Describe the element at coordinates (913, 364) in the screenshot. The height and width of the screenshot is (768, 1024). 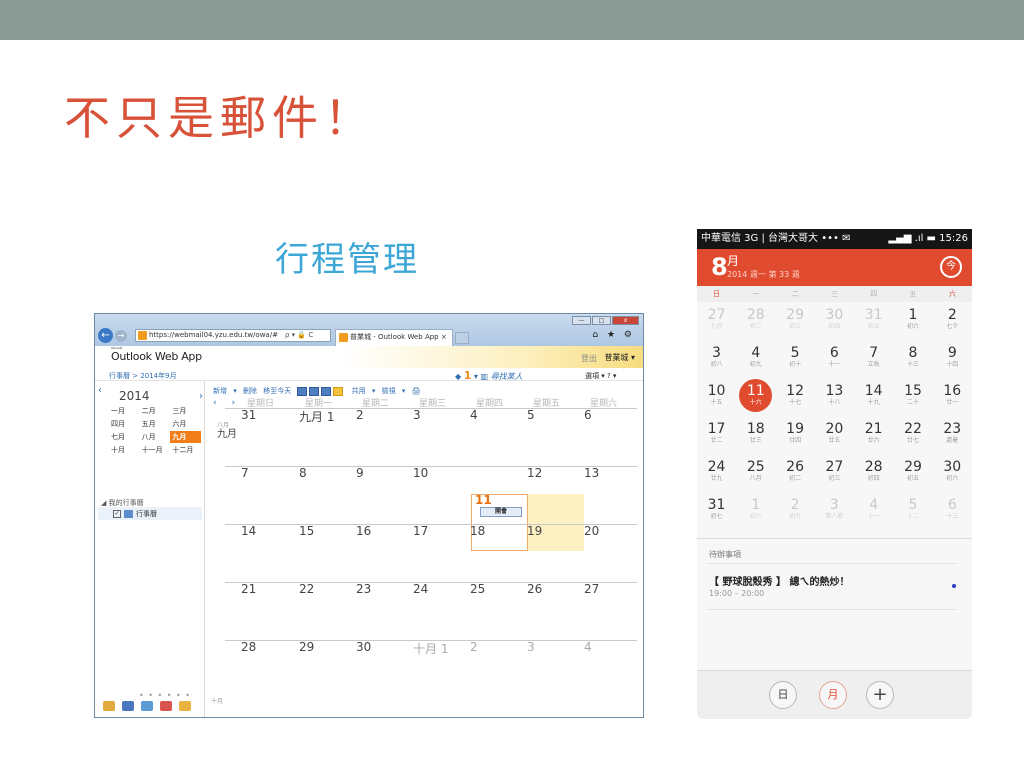
I see `calendar-day: 8 十三` at that location.